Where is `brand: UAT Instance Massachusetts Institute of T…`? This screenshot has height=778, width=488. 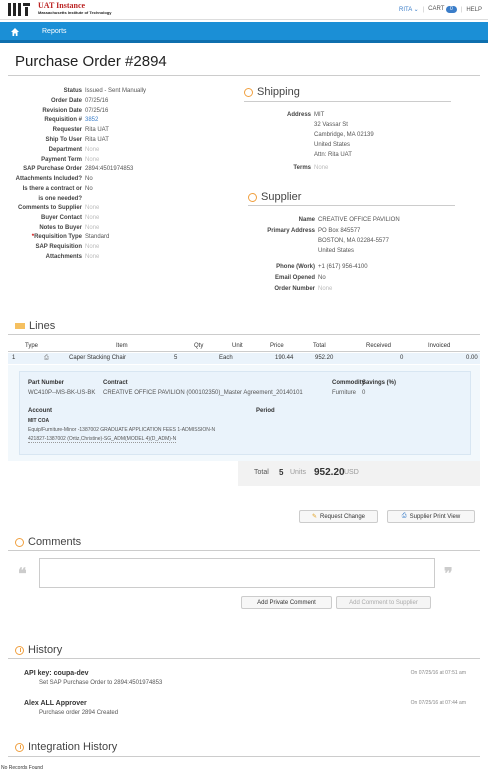 brand: UAT Instance Massachusetts Institute of T… is located at coordinates (75, 9).